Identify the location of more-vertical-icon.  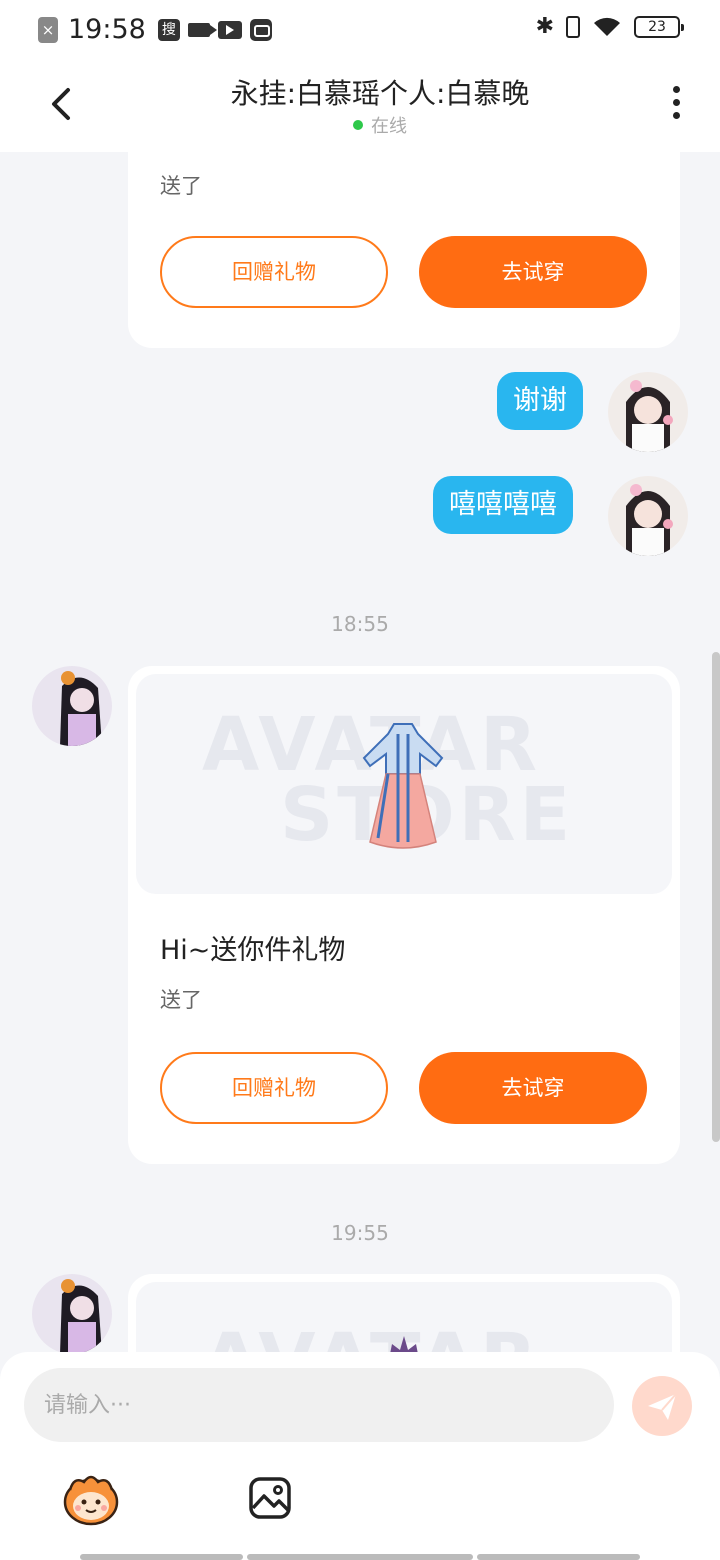
(676, 102).